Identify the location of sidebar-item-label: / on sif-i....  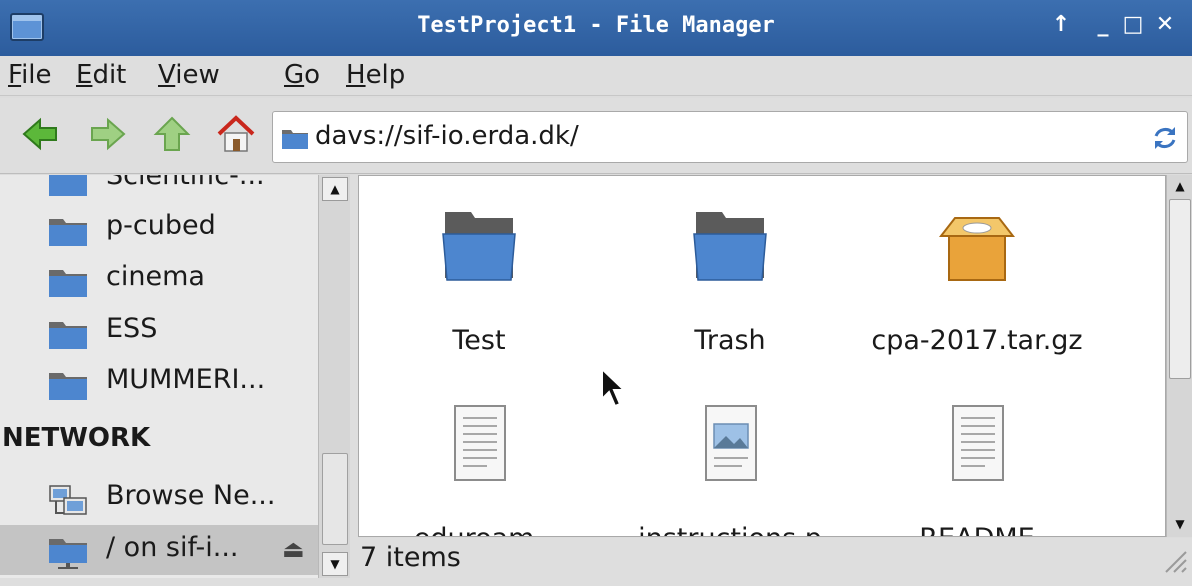
(172, 547).